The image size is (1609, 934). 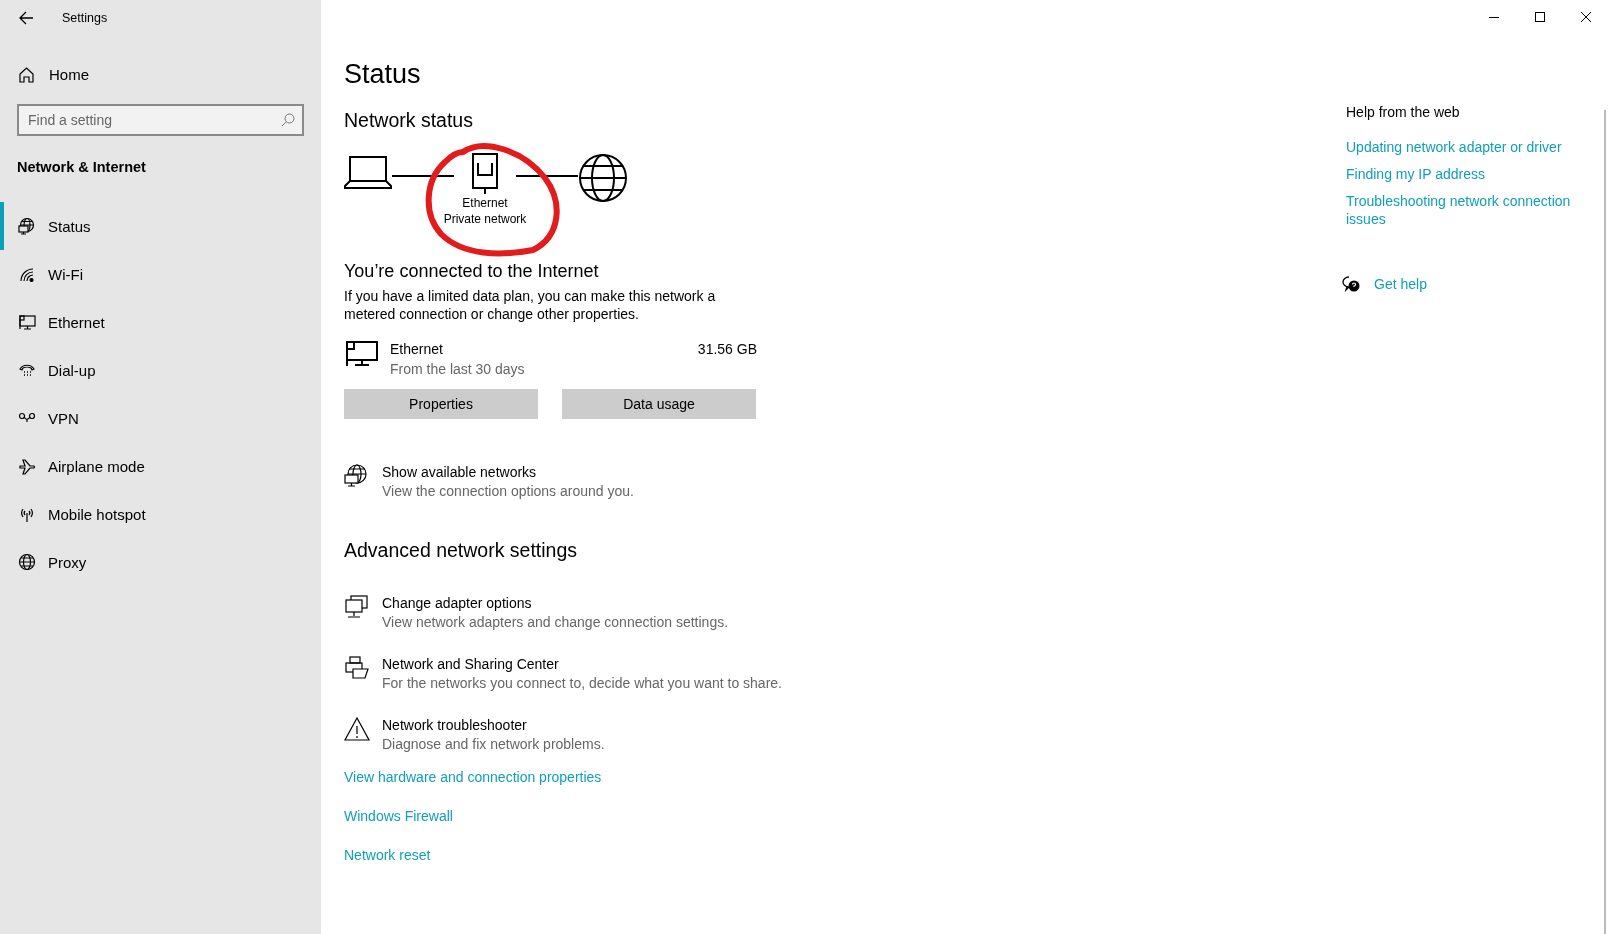 What do you see at coordinates (441, 404) in the screenshot?
I see `action-button: Properties` at bounding box center [441, 404].